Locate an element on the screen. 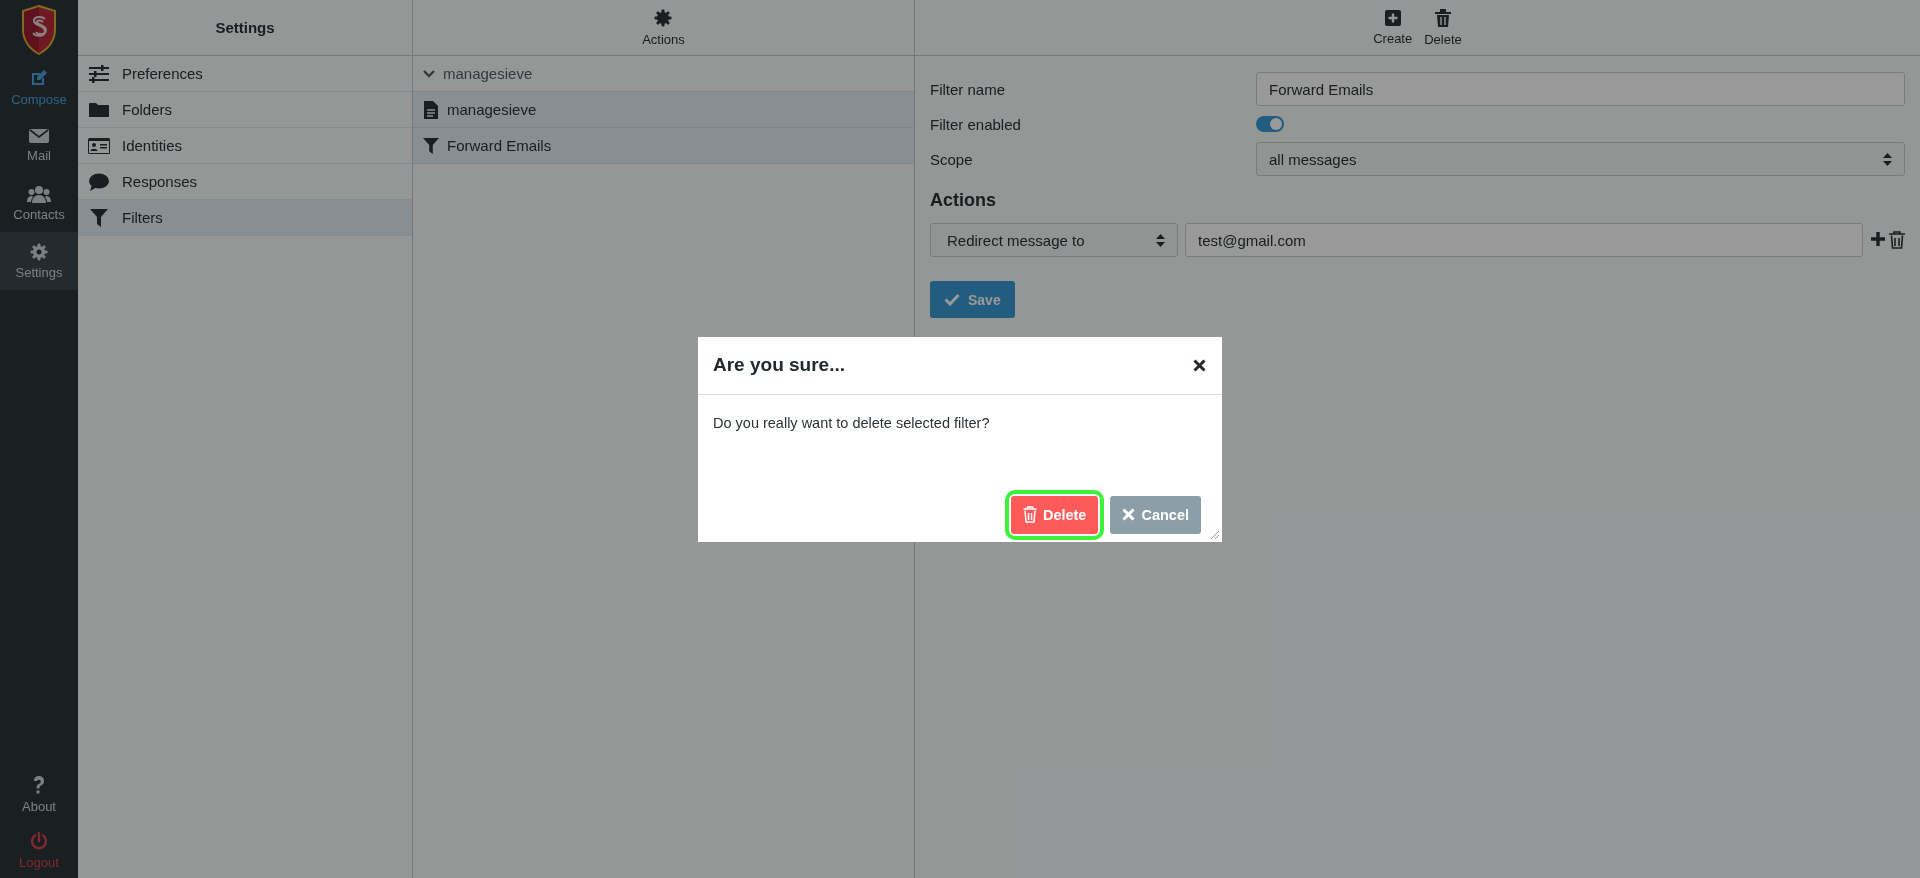 Image resolution: width=1920 pixels, height=878 pixels. category-item: Identities is located at coordinates (245, 146).